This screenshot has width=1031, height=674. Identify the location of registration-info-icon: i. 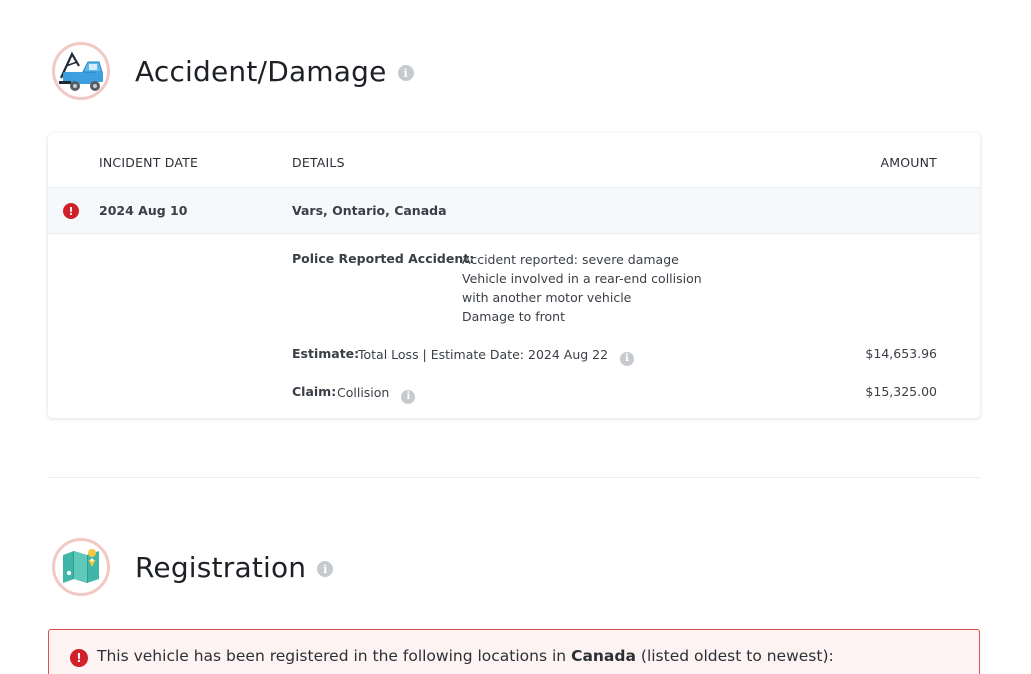
(325, 569).